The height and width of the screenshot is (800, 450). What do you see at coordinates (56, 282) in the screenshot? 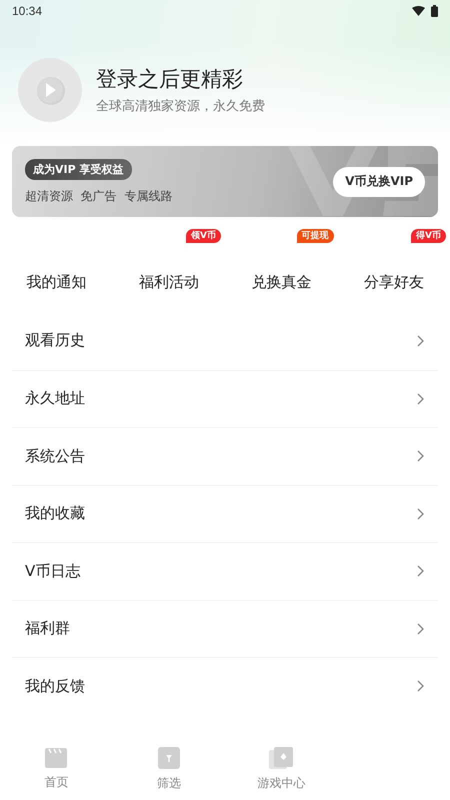
I see `quick-action: 我的通知` at bounding box center [56, 282].